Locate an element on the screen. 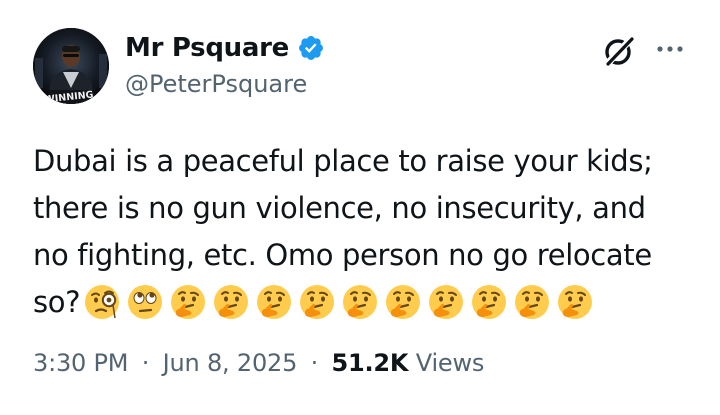 This screenshot has width=720, height=415. tweet-meta: 3:30 PM · Jun 8, 2025 · 51.2K Views is located at coordinates (258, 363).